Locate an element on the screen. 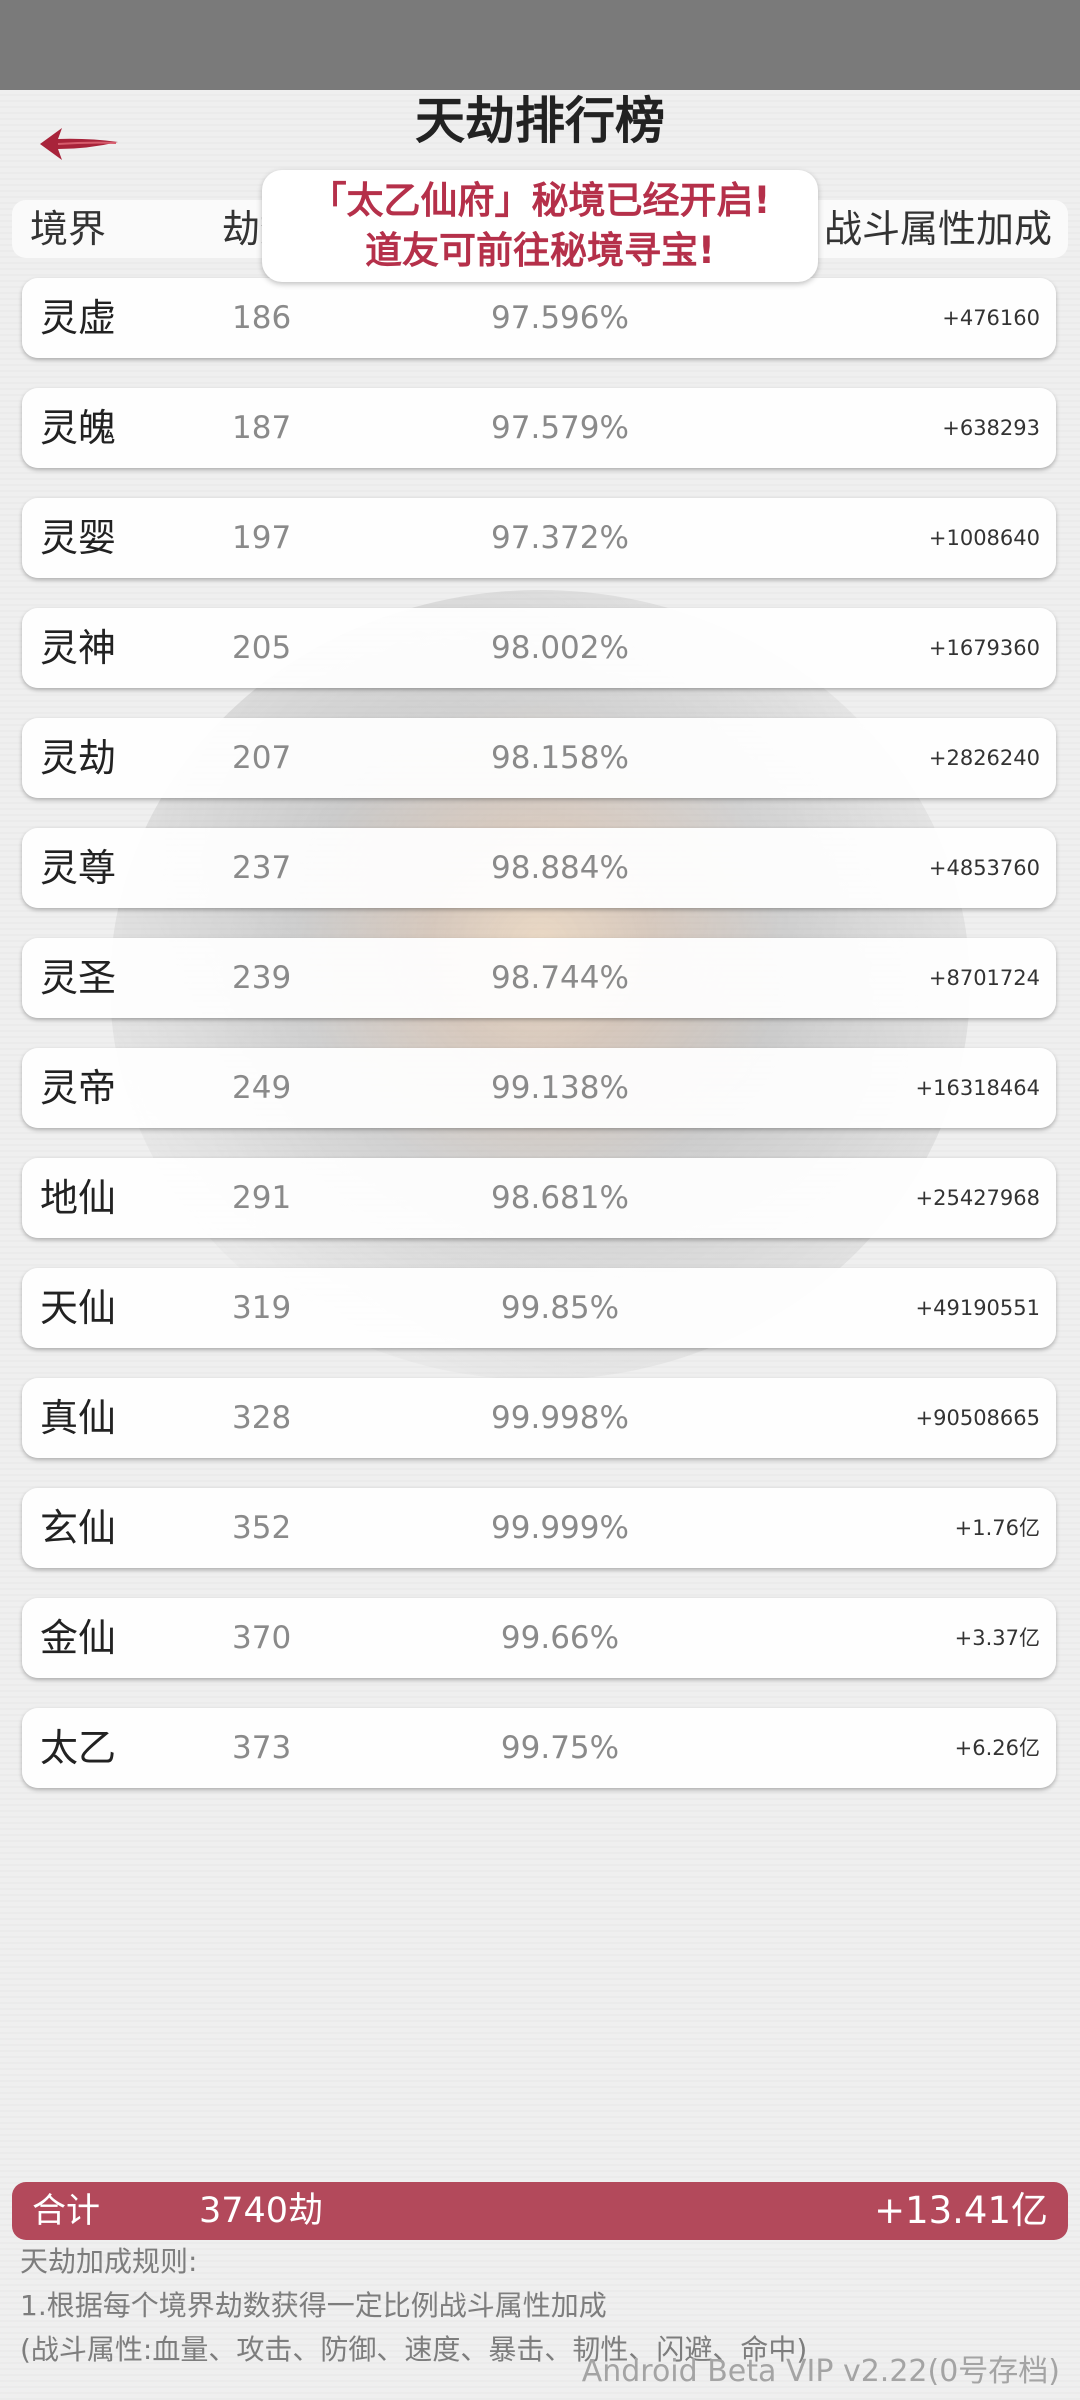 The width and height of the screenshot is (1080, 2400). row-bonus: +90508665 is located at coordinates (977, 1418).